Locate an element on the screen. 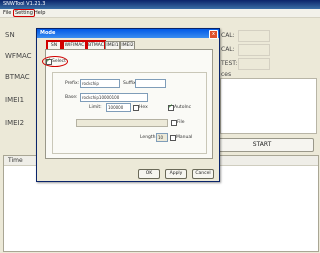  file-path-bar is located at coordinates (122, 123).